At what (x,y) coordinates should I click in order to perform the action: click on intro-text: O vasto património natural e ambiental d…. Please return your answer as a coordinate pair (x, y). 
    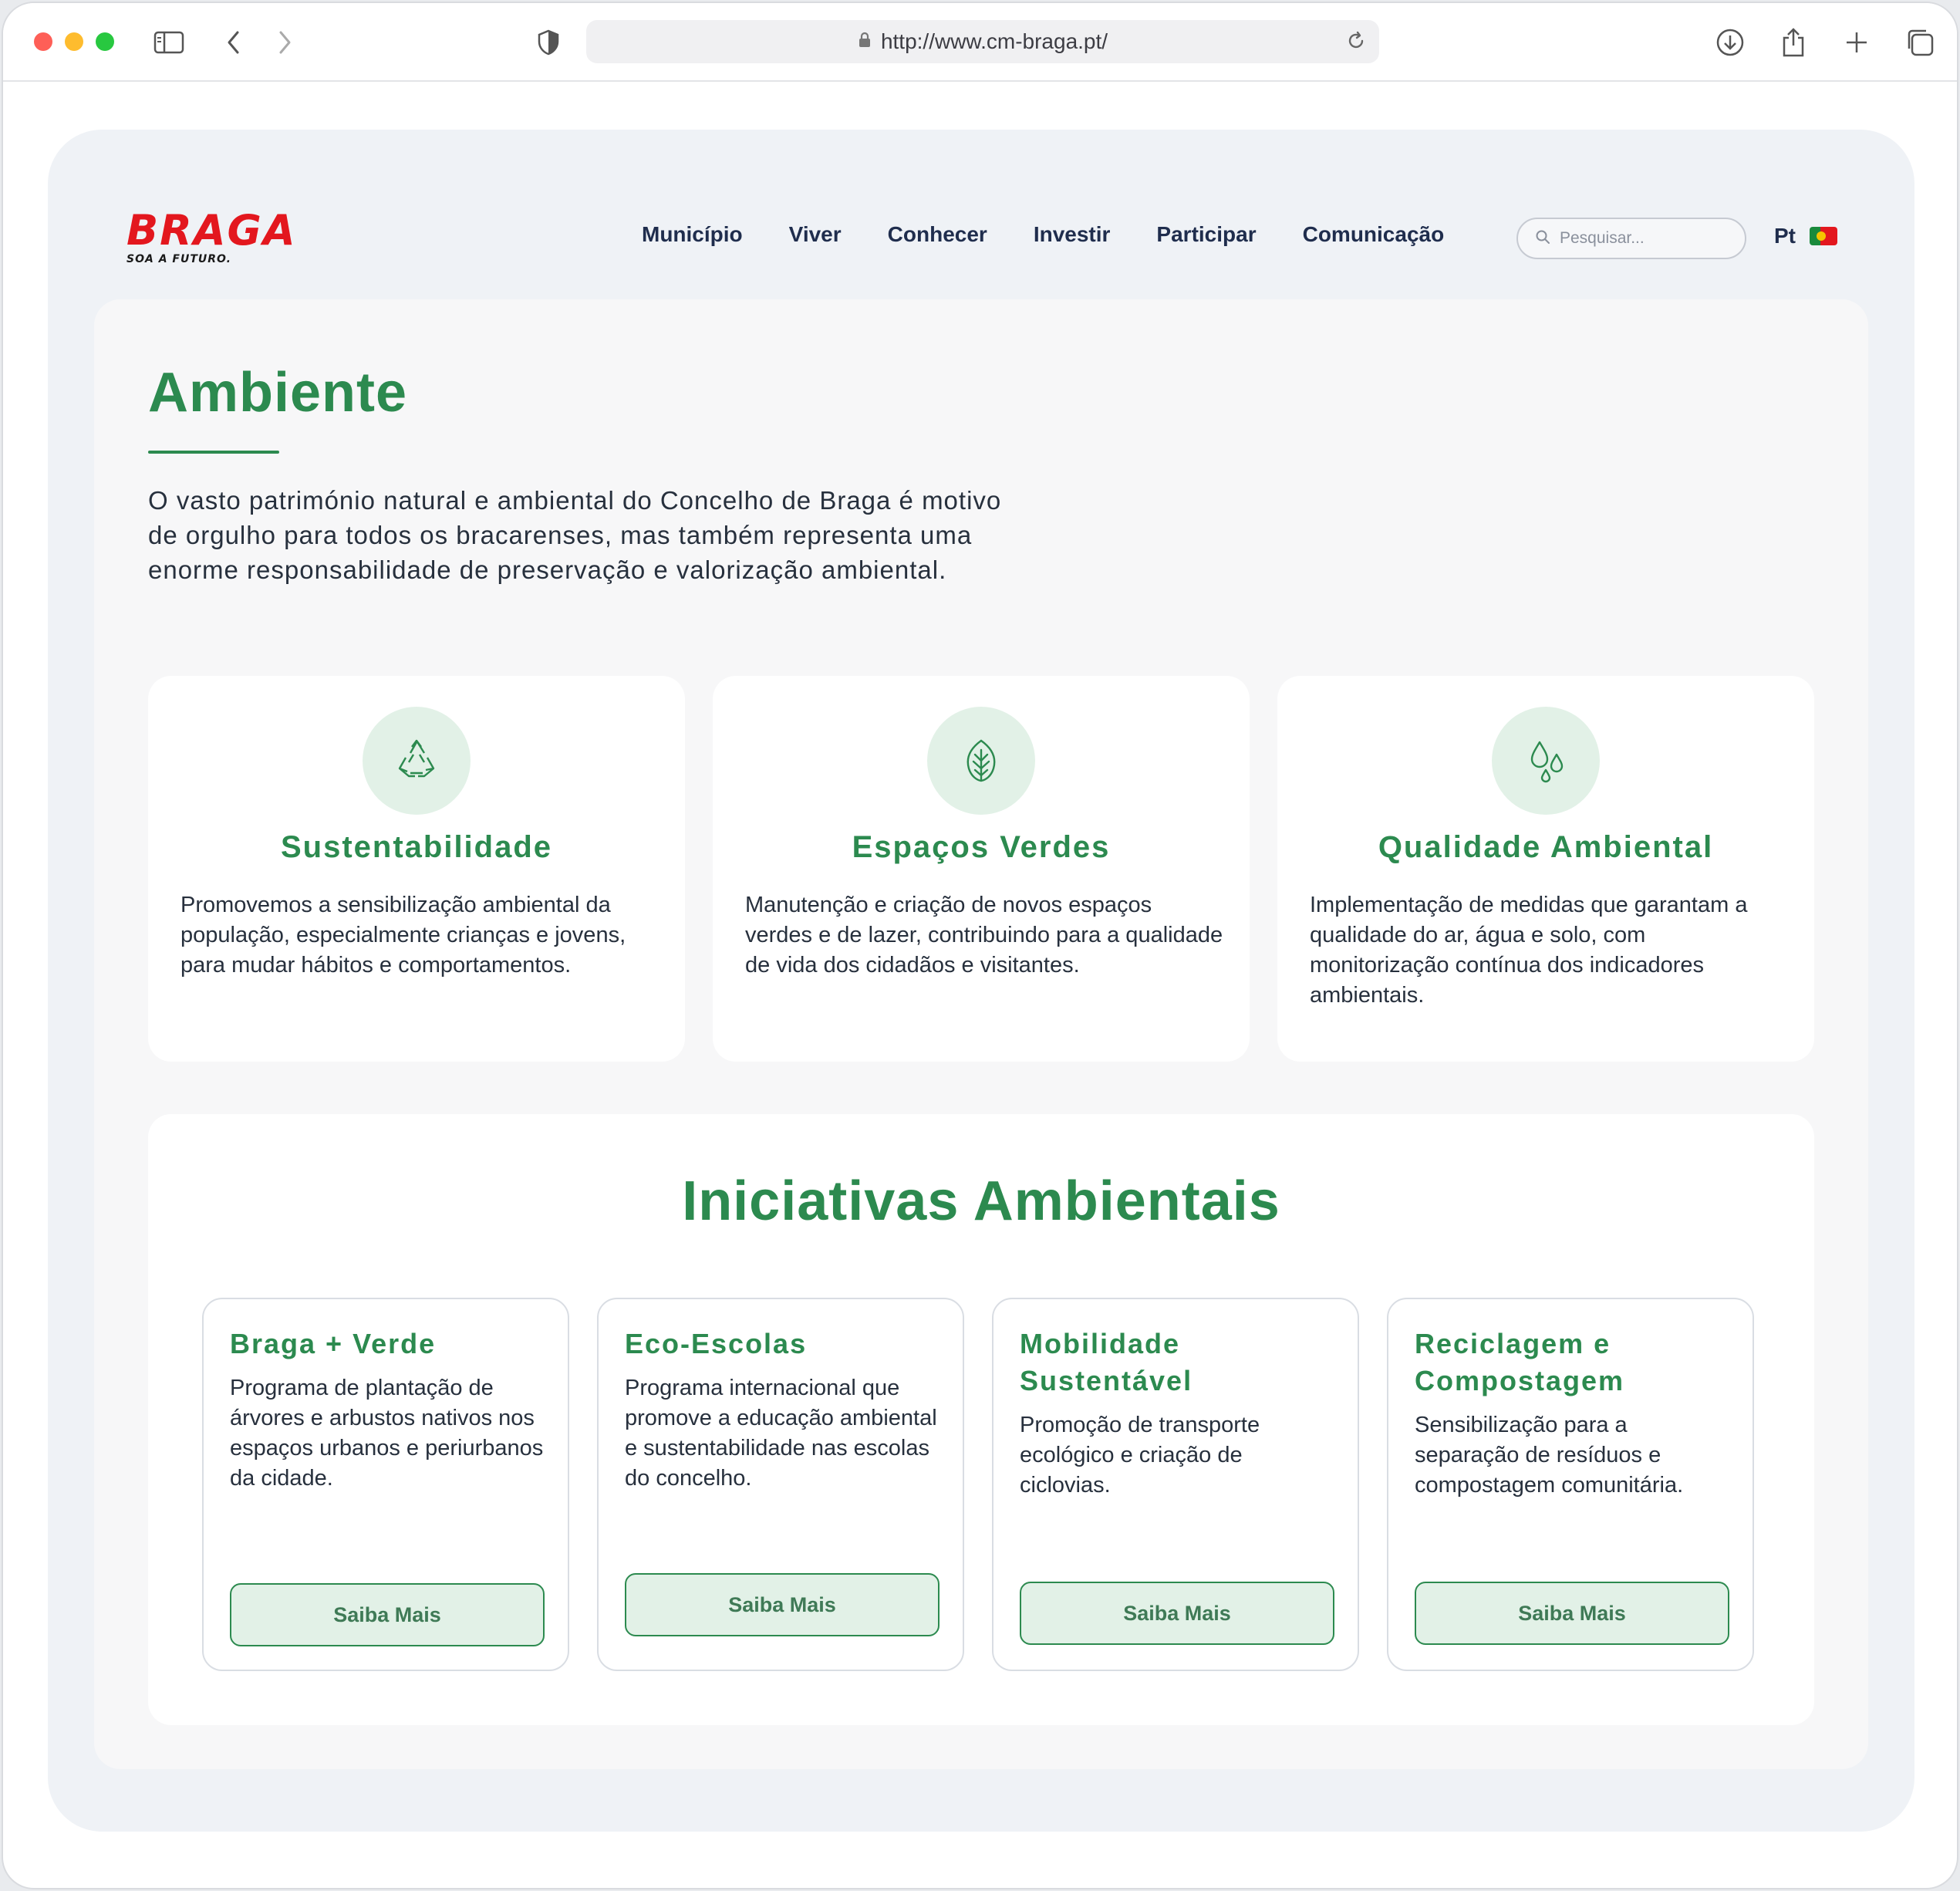
    Looking at the image, I should click on (575, 535).